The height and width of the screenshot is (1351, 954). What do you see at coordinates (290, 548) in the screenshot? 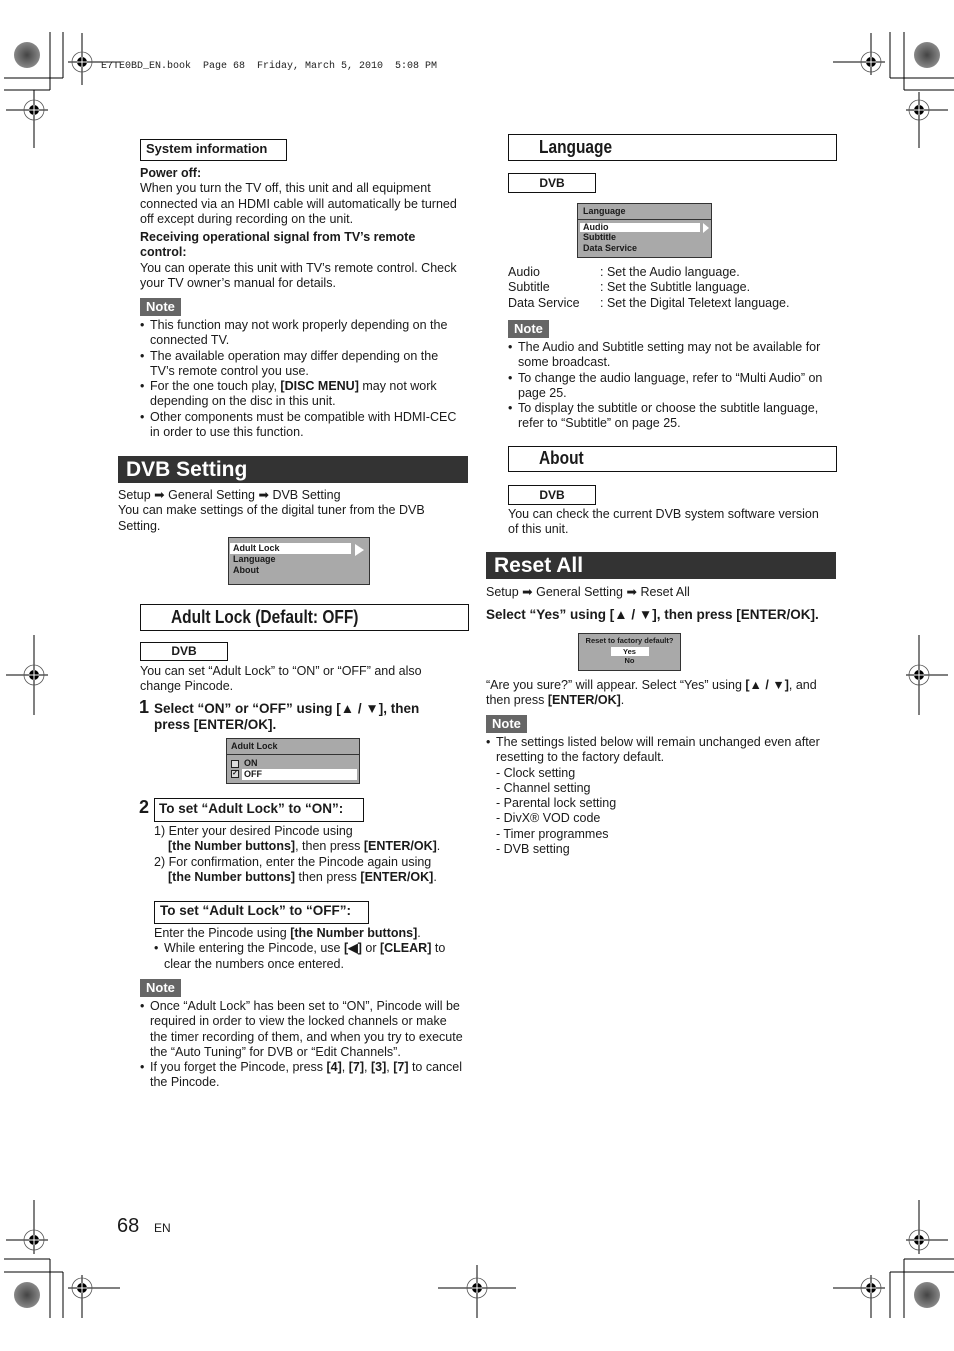
I see `osd-menu-item-selected: Adult Lock` at bounding box center [290, 548].